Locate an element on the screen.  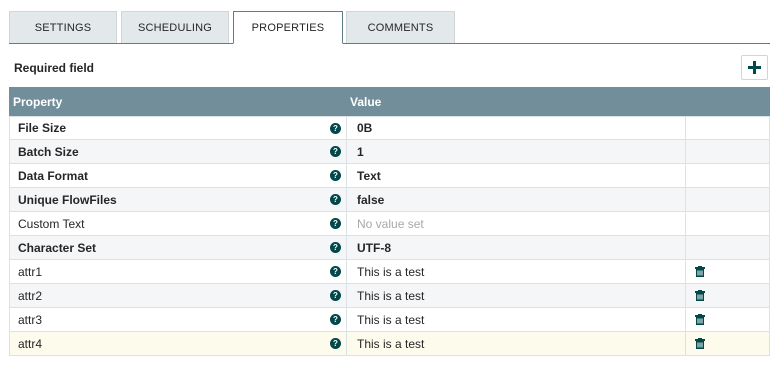
table-row: attr1? This is a test is located at coordinates (389, 272).